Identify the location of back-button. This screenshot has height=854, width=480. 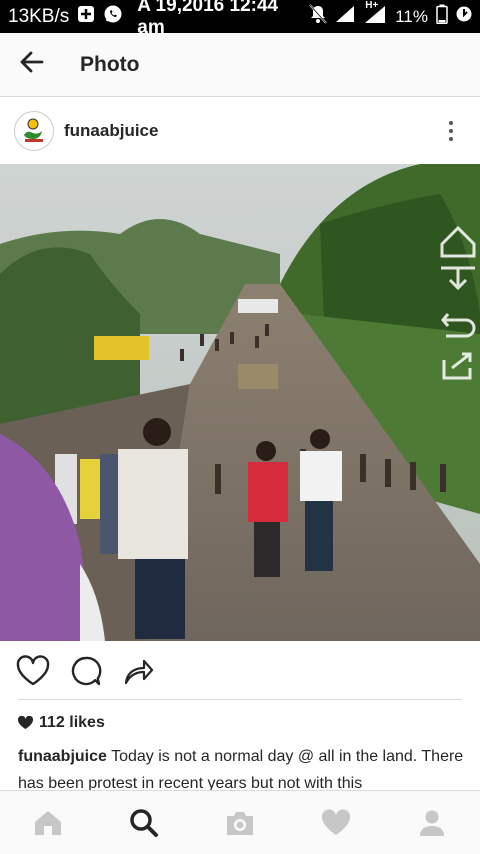
(32, 65).